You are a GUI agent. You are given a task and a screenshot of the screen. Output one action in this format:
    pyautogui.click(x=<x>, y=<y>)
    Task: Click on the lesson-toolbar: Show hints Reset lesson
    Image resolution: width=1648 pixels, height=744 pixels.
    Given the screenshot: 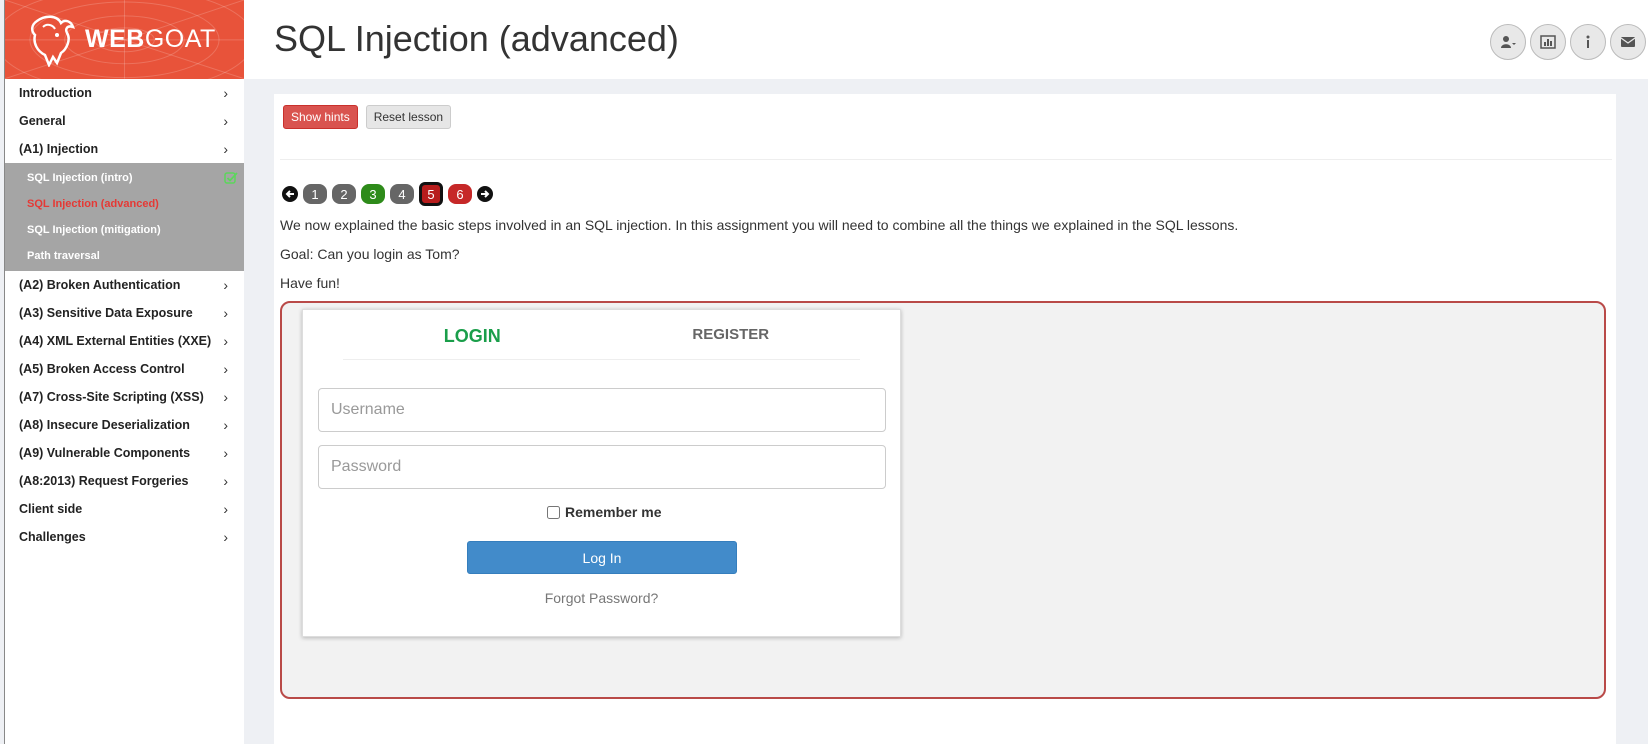 What is the action you would take?
    pyautogui.click(x=367, y=117)
    